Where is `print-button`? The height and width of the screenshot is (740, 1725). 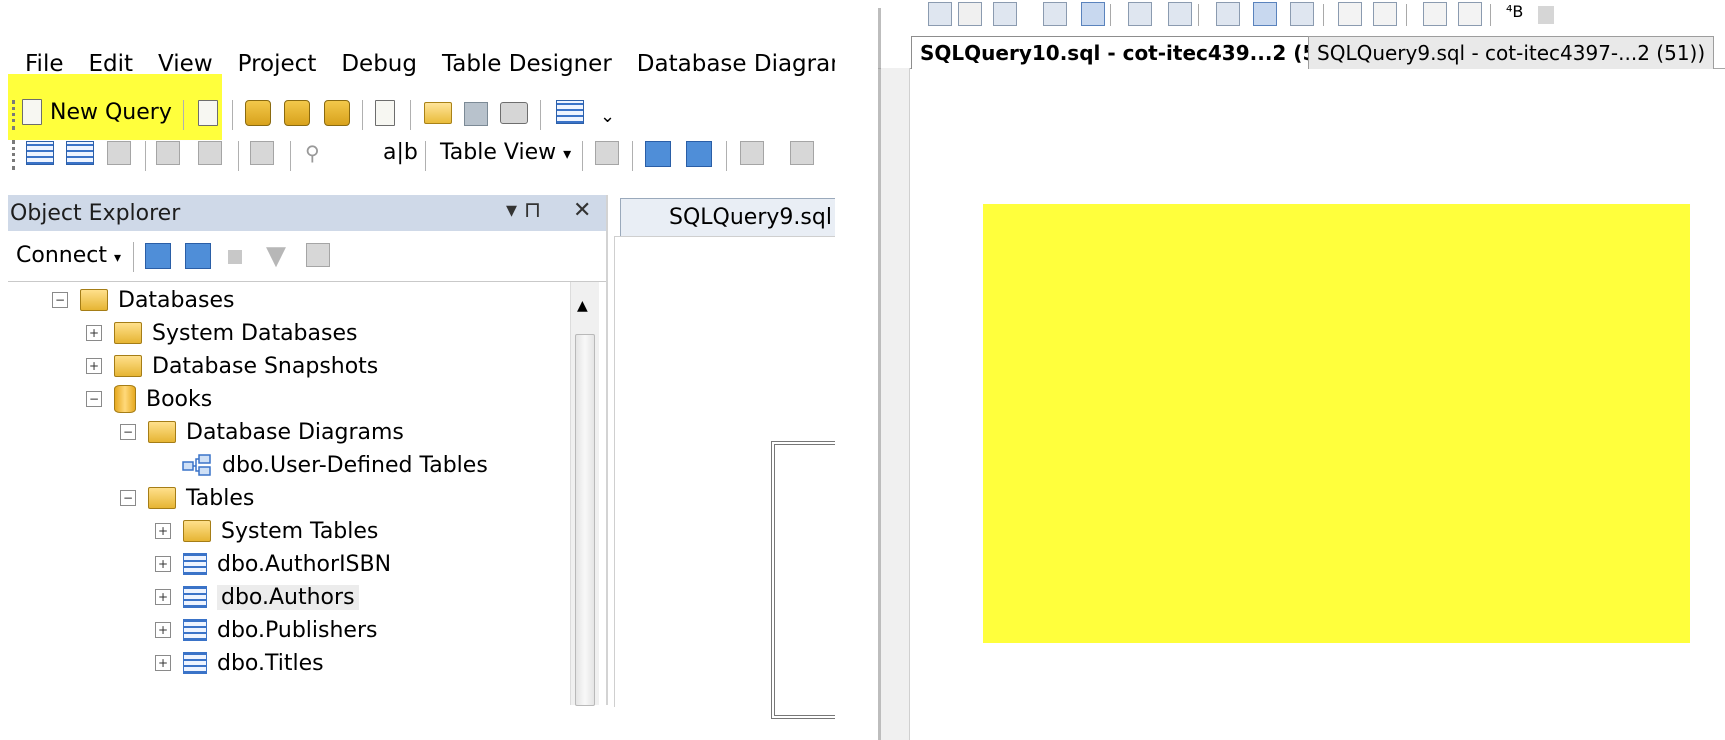
print-button is located at coordinates (514, 113).